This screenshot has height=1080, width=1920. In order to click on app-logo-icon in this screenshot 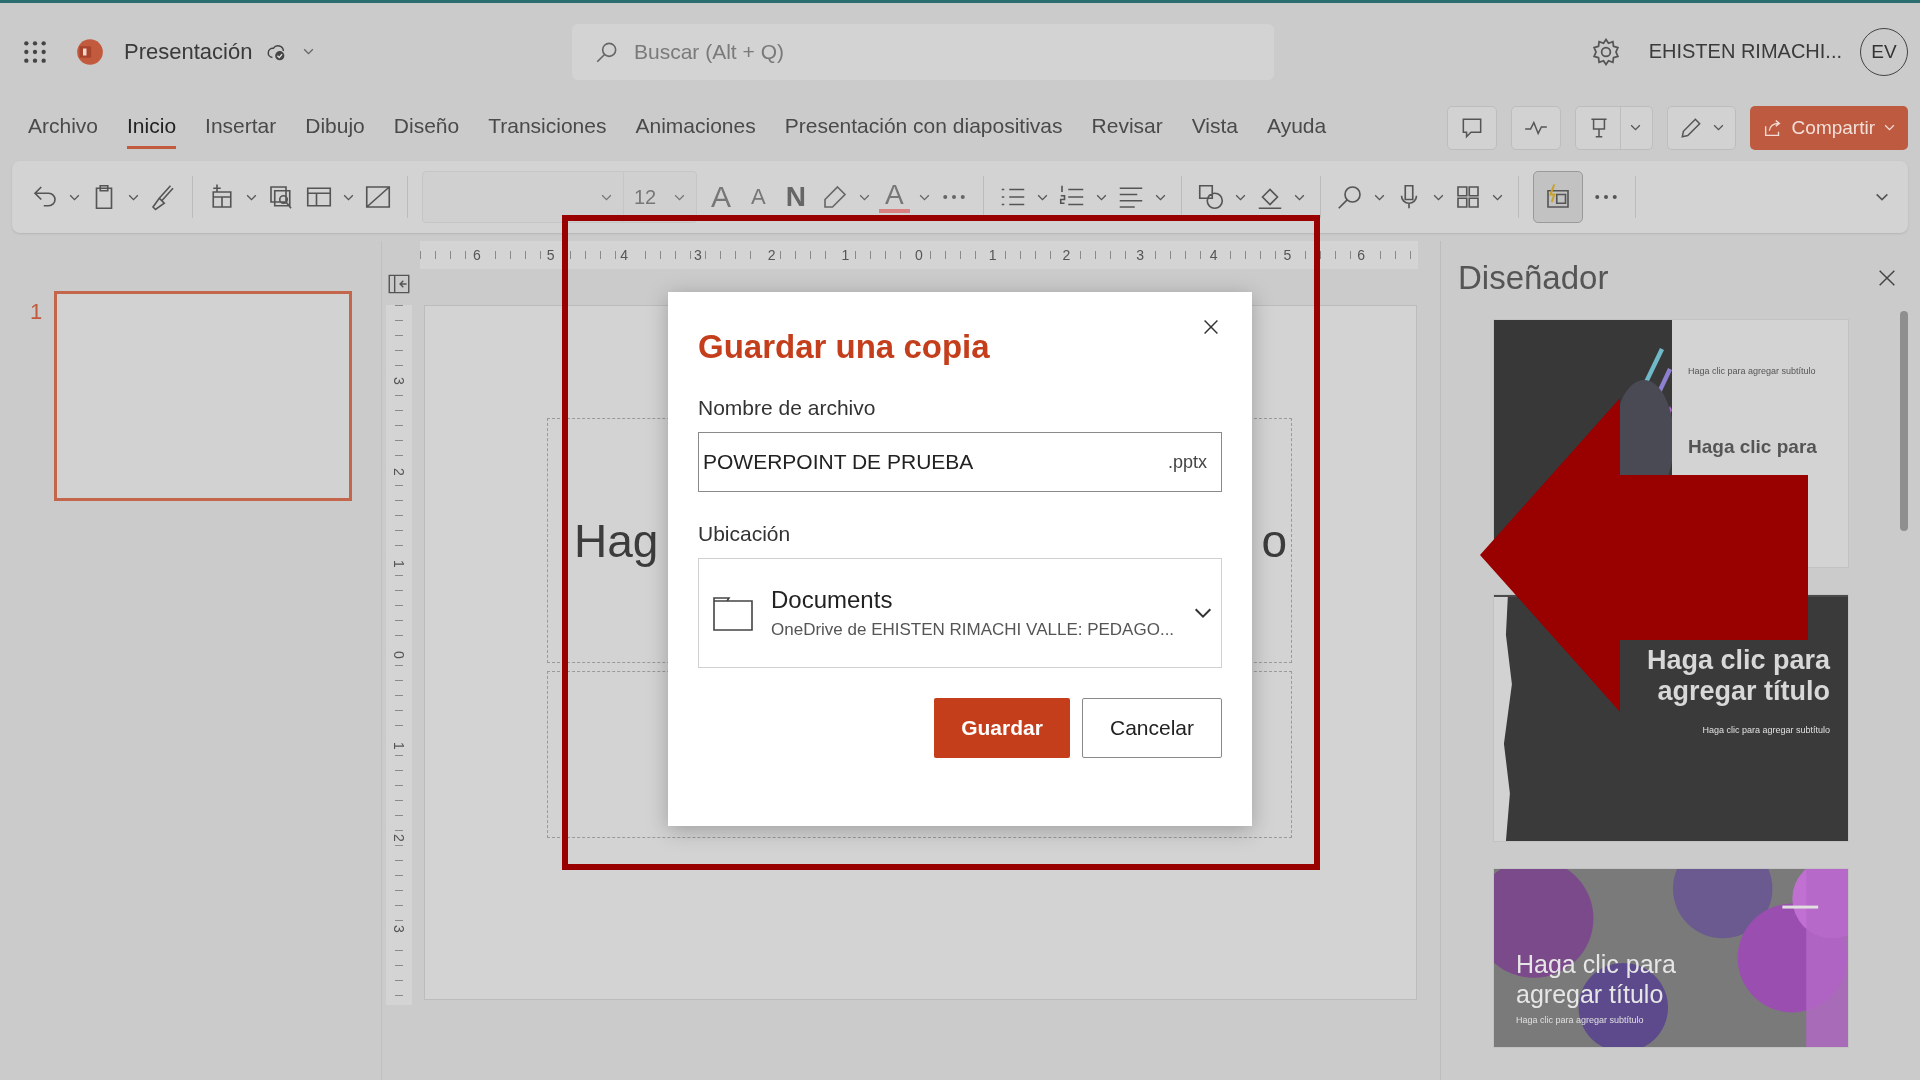, I will do `click(90, 51)`.